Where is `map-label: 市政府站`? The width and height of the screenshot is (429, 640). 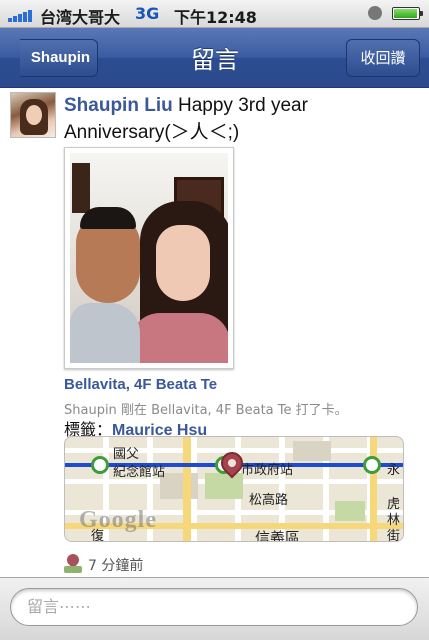
map-label: 市政府站 is located at coordinates (267, 469).